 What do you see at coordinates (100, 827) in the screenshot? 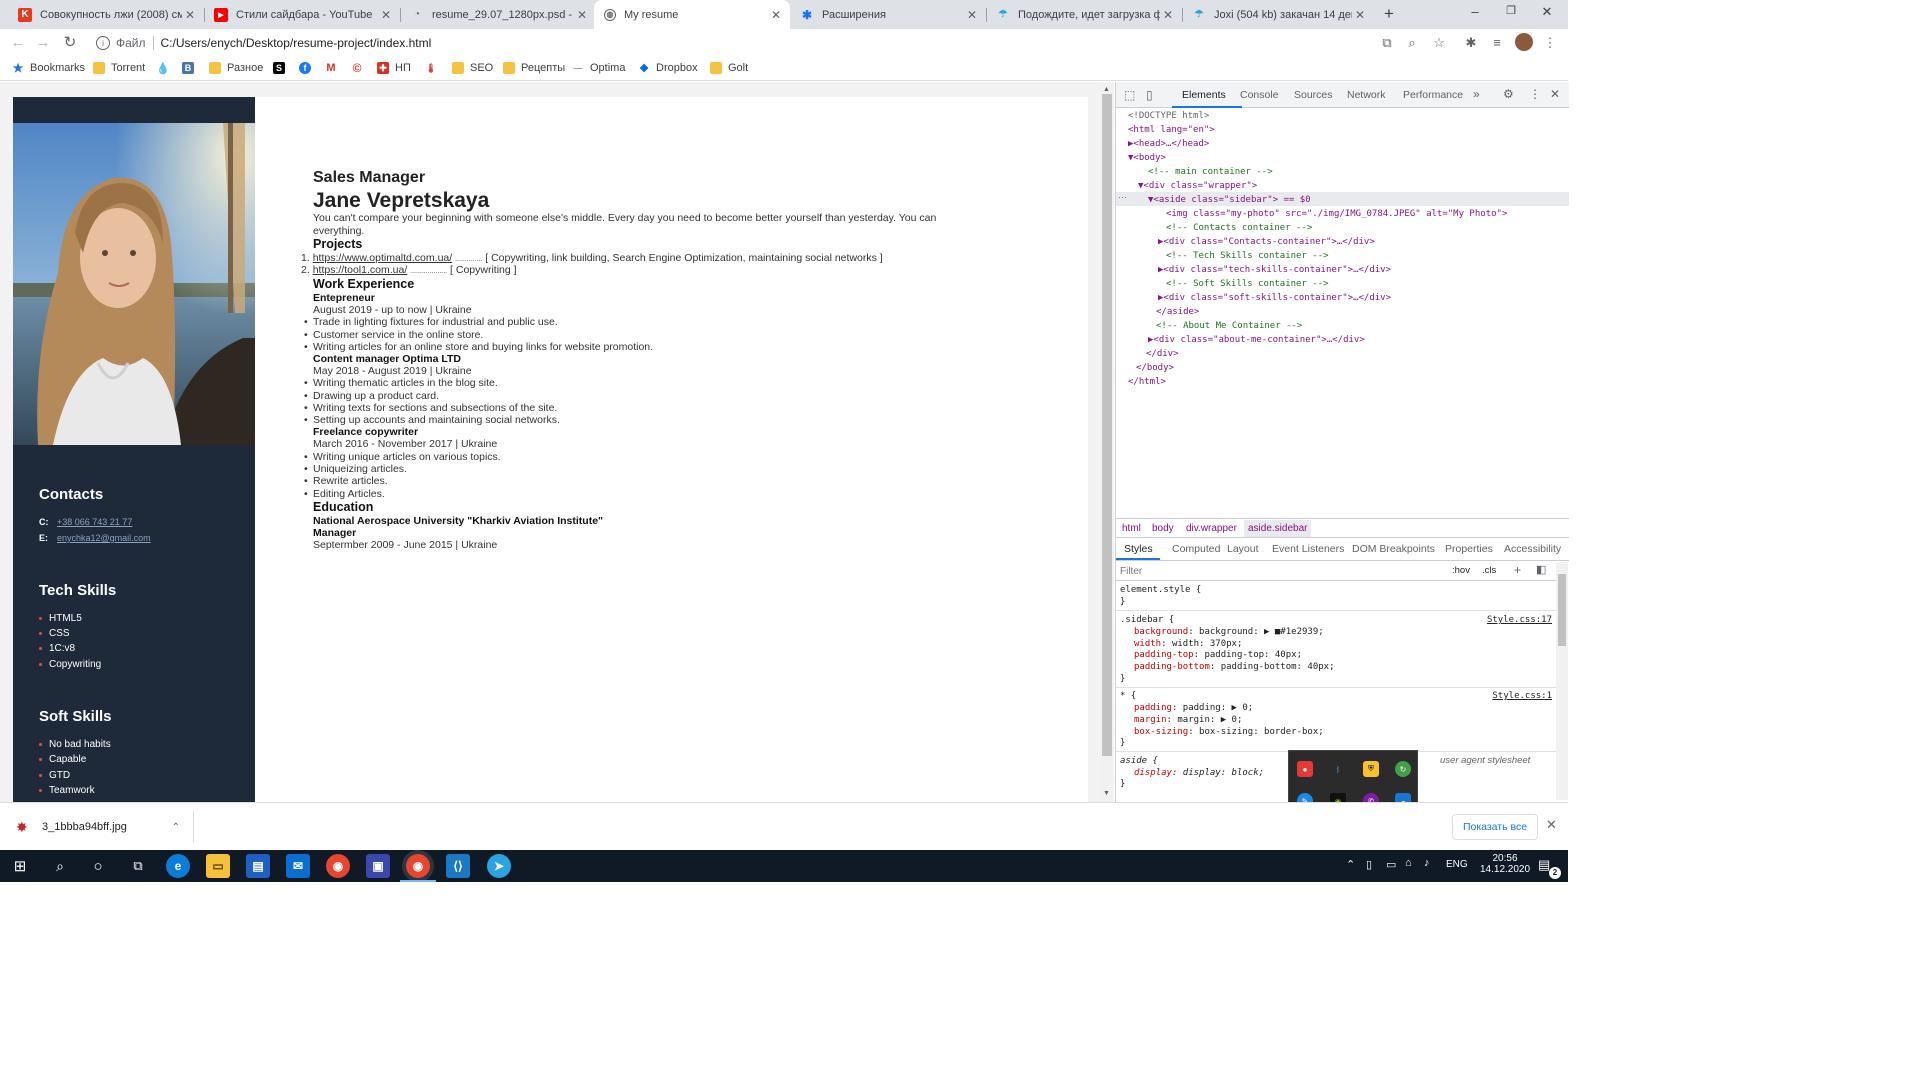
I see `download-item: ✸ 3_1bbba94bff.jpg ⌃` at bounding box center [100, 827].